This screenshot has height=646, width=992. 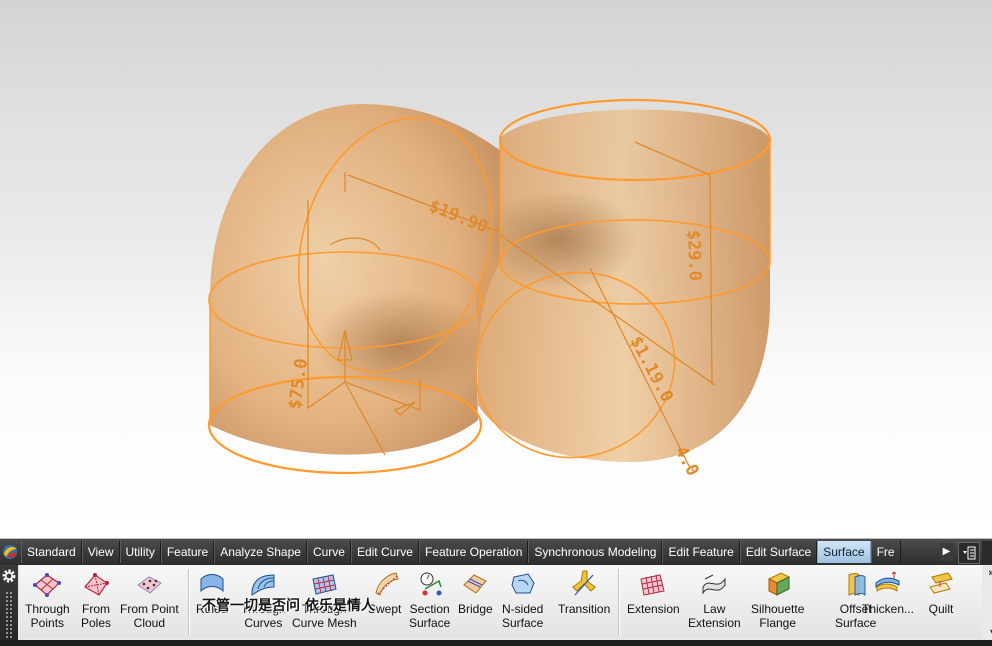 What do you see at coordinates (990, 573) in the screenshot?
I see `more-commands-icon: »` at bounding box center [990, 573].